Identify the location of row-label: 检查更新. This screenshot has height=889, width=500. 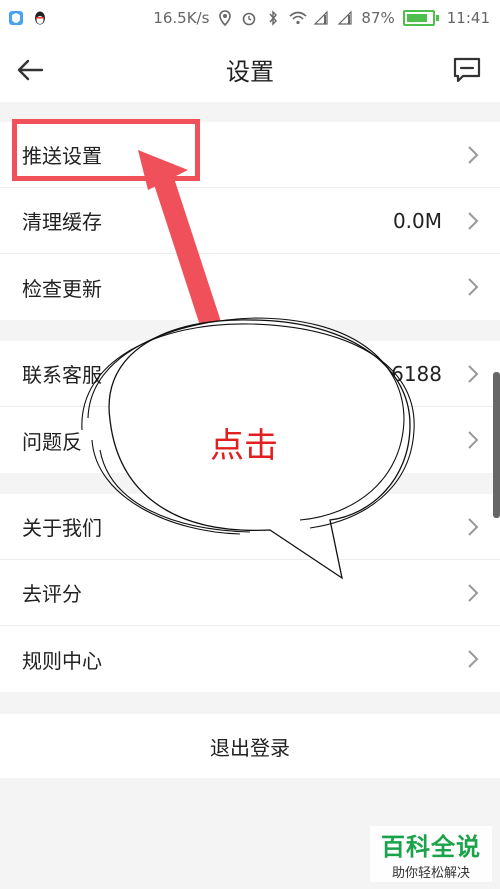
(62, 288).